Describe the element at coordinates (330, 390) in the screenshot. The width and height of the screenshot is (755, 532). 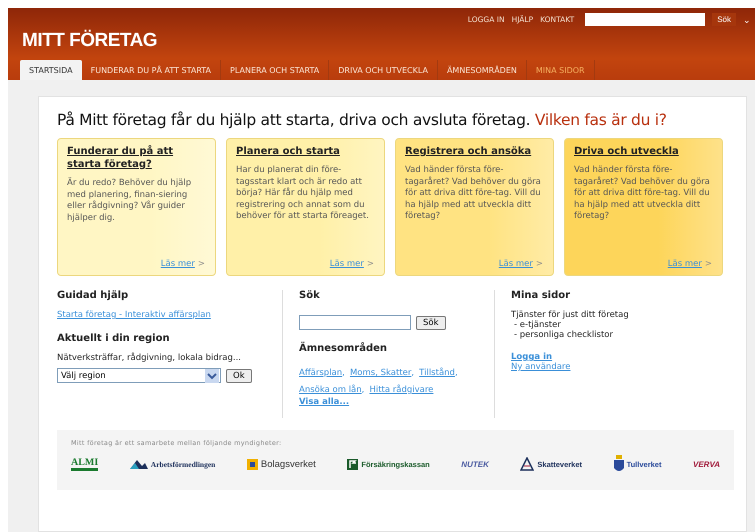
I see `topic-link: Ansöka om lån` at that location.